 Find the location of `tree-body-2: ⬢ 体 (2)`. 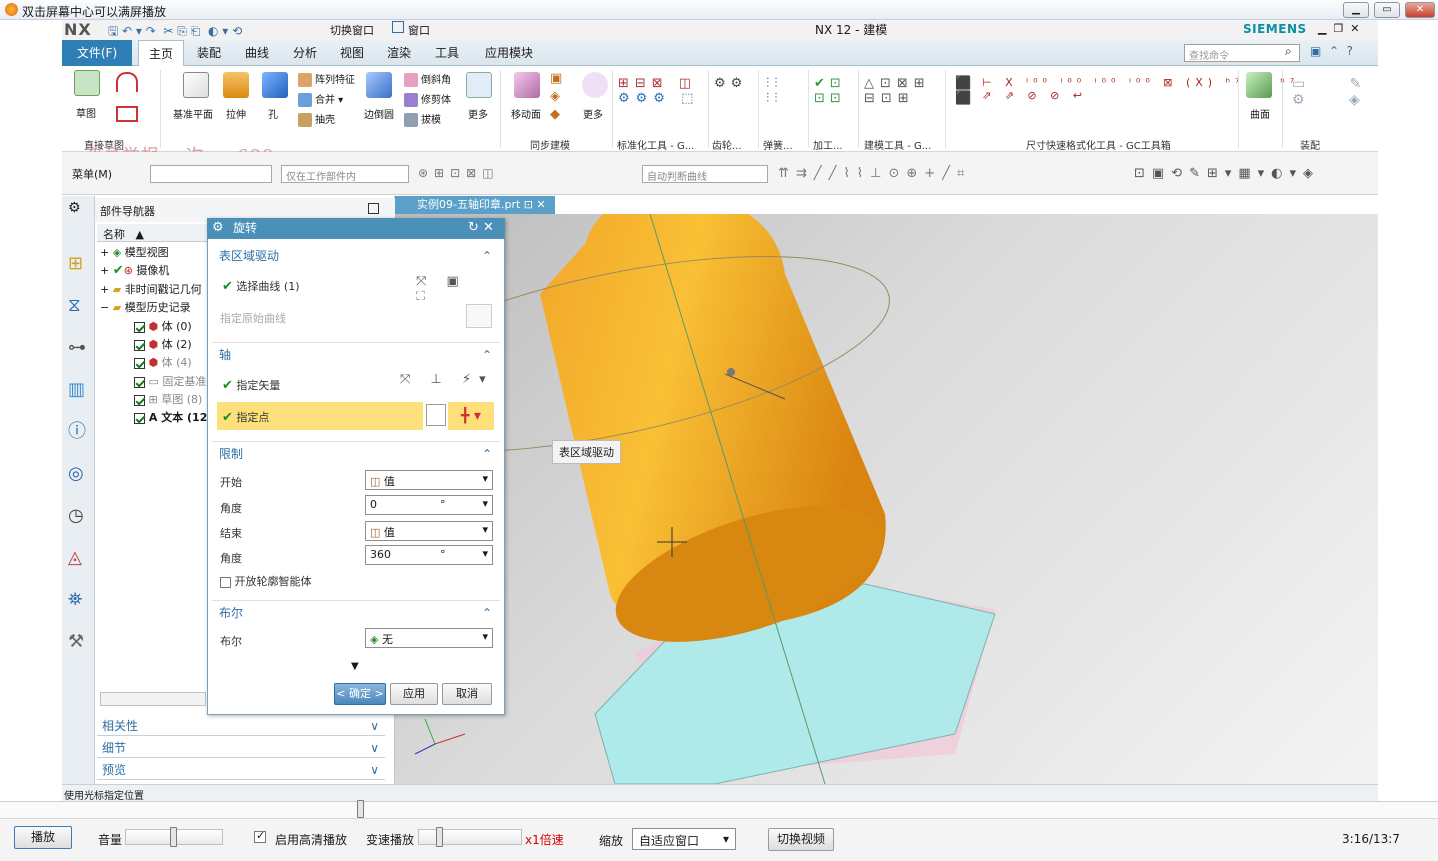

tree-body-2: ⬢ 体 (2) is located at coordinates (163, 345).